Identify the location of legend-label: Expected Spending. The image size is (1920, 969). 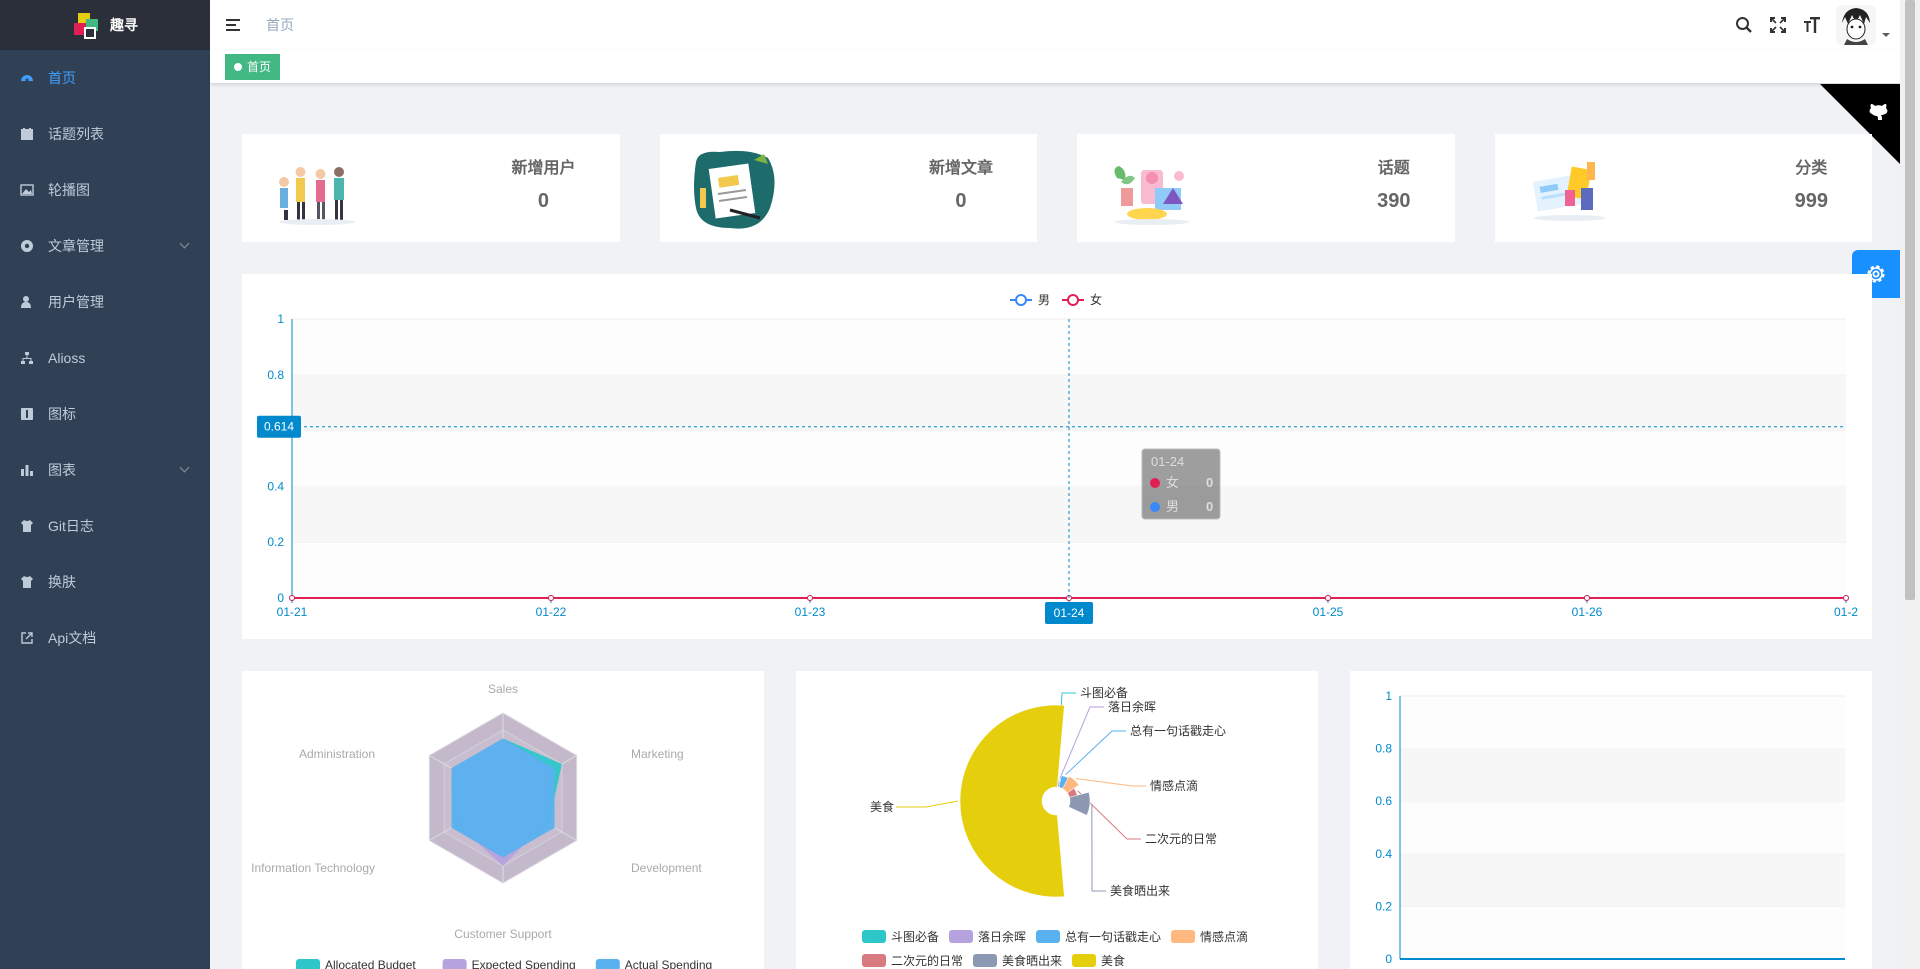
(524, 963).